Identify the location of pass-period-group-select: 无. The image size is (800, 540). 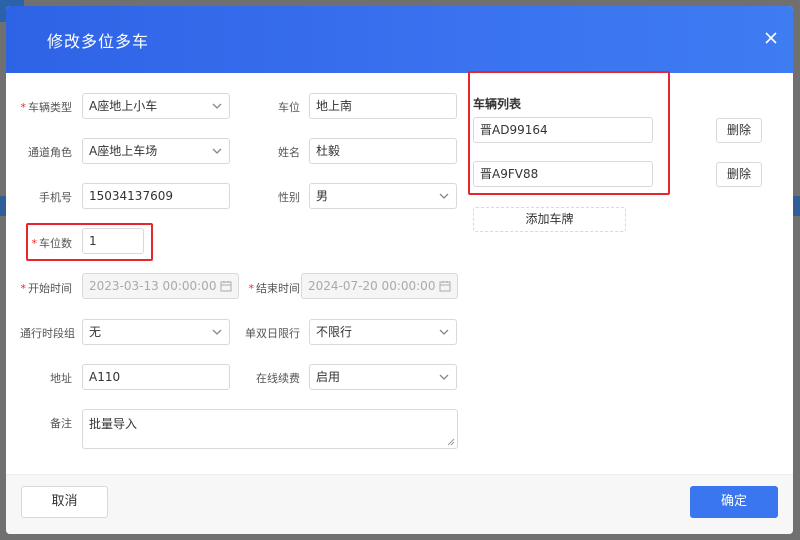
(156, 332).